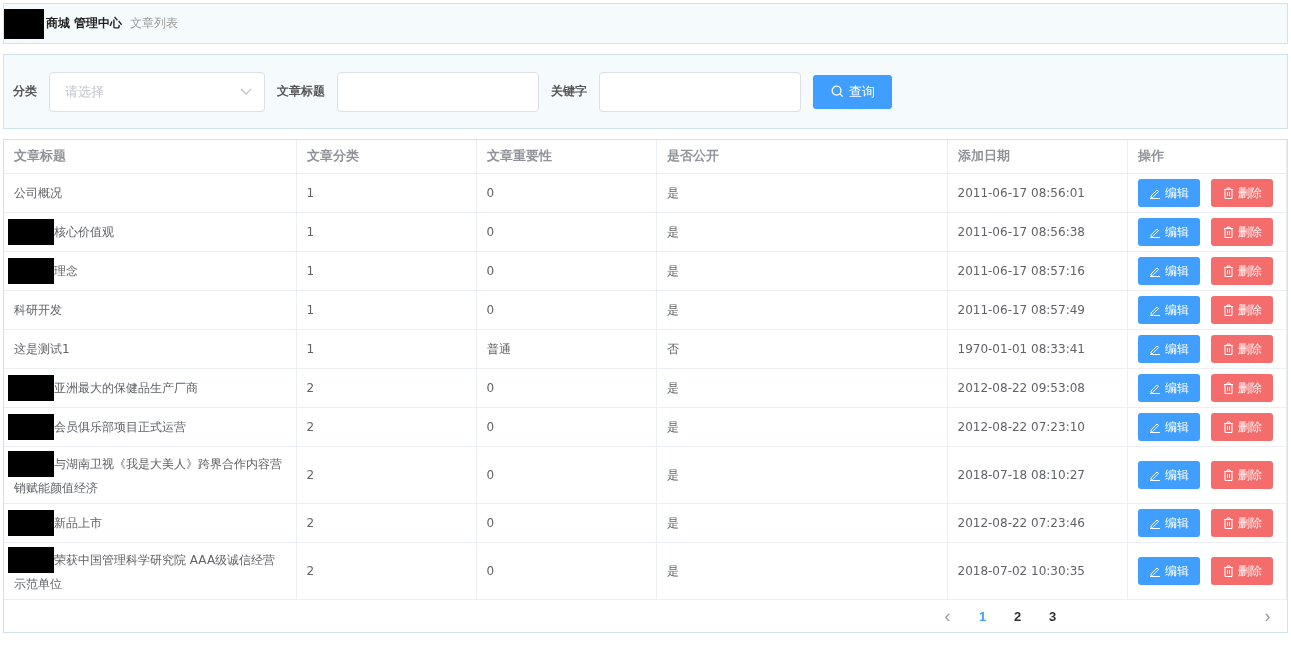  What do you see at coordinates (84, 231) in the screenshot?
I see `table-cell: 核心价值观` at bounding box center [84, 231].